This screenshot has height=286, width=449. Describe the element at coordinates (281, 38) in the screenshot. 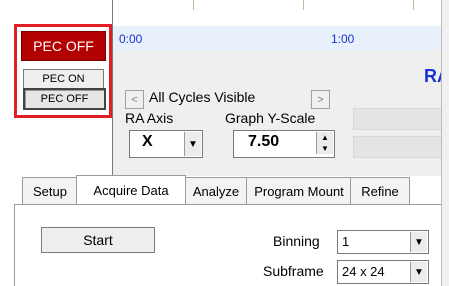

I see `time-axis-strip: 0:00 1:00` at that location.